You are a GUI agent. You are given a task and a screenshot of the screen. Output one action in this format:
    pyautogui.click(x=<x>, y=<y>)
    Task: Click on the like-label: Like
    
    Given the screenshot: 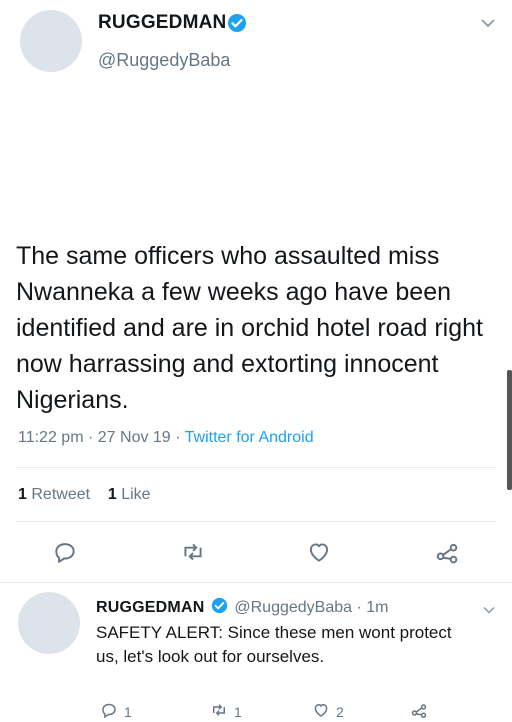 What is the action you would take?
    pyautogui.click(x=135, y=494)
    